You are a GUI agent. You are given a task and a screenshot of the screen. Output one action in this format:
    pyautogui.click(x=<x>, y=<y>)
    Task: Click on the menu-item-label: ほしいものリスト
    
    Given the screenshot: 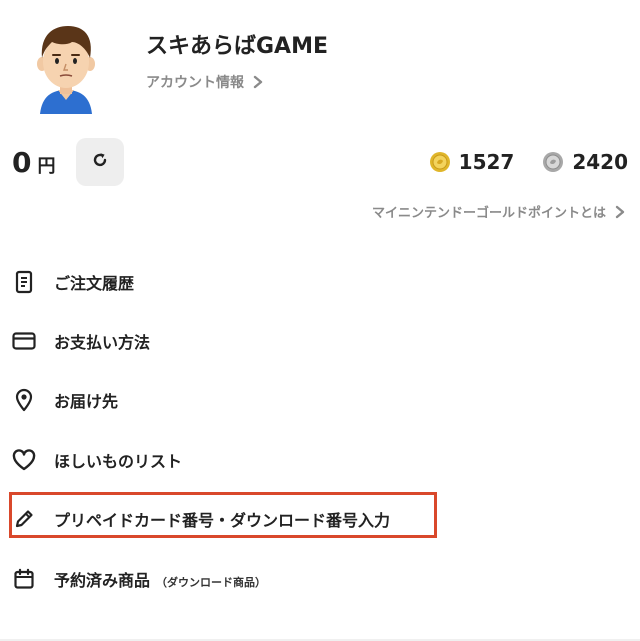 What is the action you would take?
    pyautogui.click(x=118, y=461)
    